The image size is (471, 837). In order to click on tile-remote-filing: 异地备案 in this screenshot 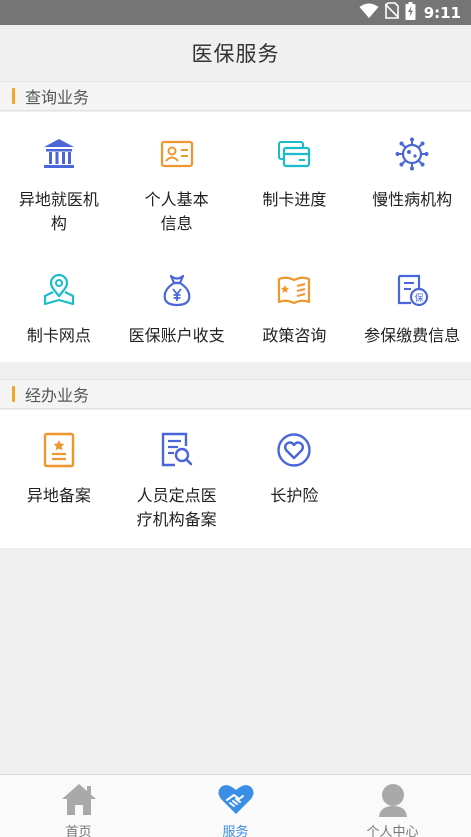, I will do `click(59, 469)`.